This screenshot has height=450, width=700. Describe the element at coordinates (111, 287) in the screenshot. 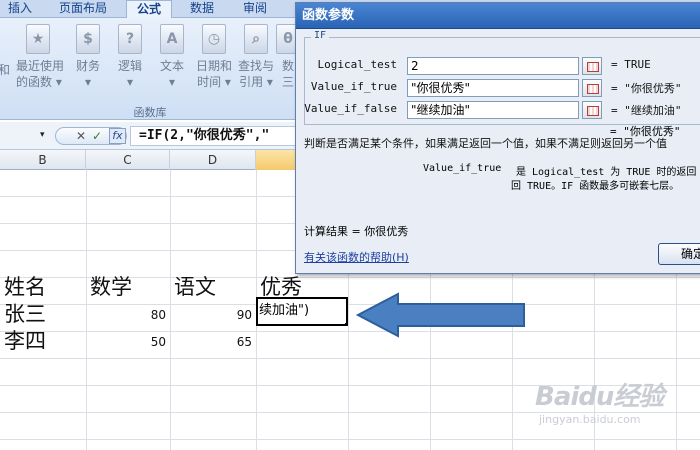

I see `header-cell-math: 数学` at that location.